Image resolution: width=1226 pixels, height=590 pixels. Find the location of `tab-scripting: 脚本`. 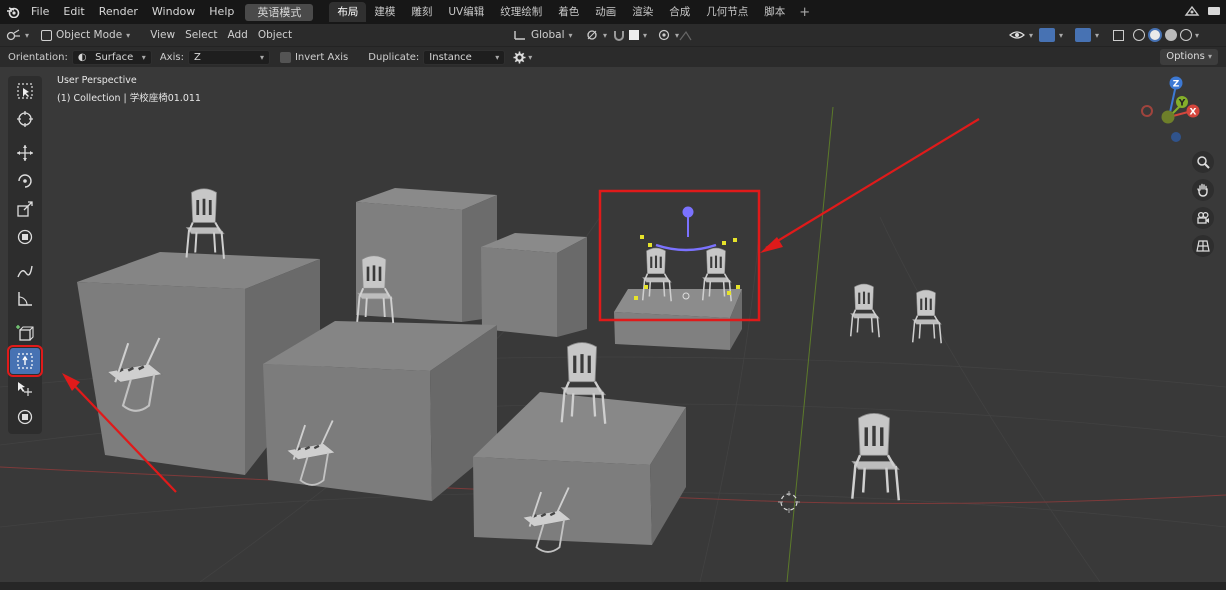

tab-scripting: 脚本 is located at coordinates (774, 12).